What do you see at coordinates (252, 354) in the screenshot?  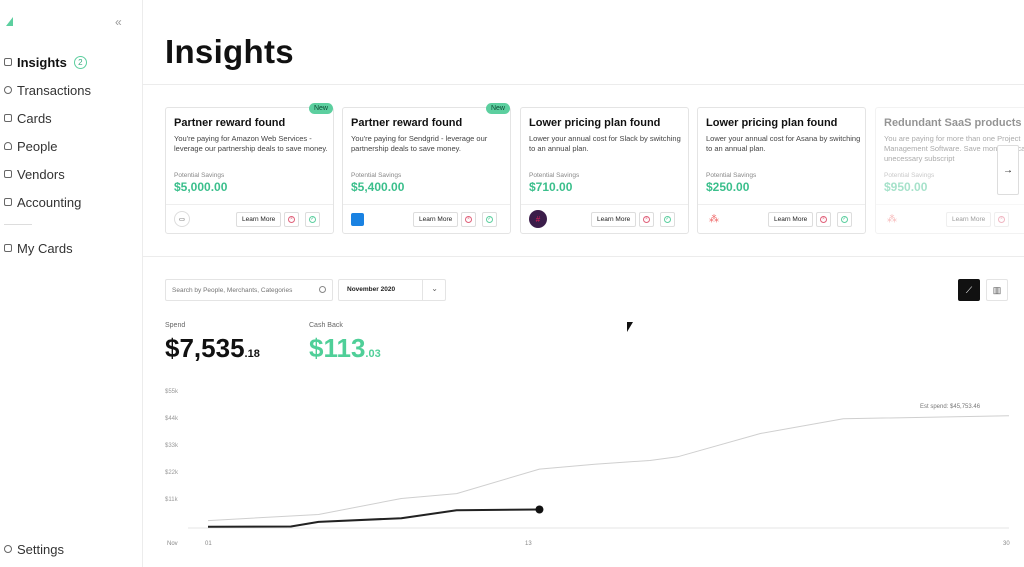 I see `spend-cents: .18` at bounding box center [252, 354].